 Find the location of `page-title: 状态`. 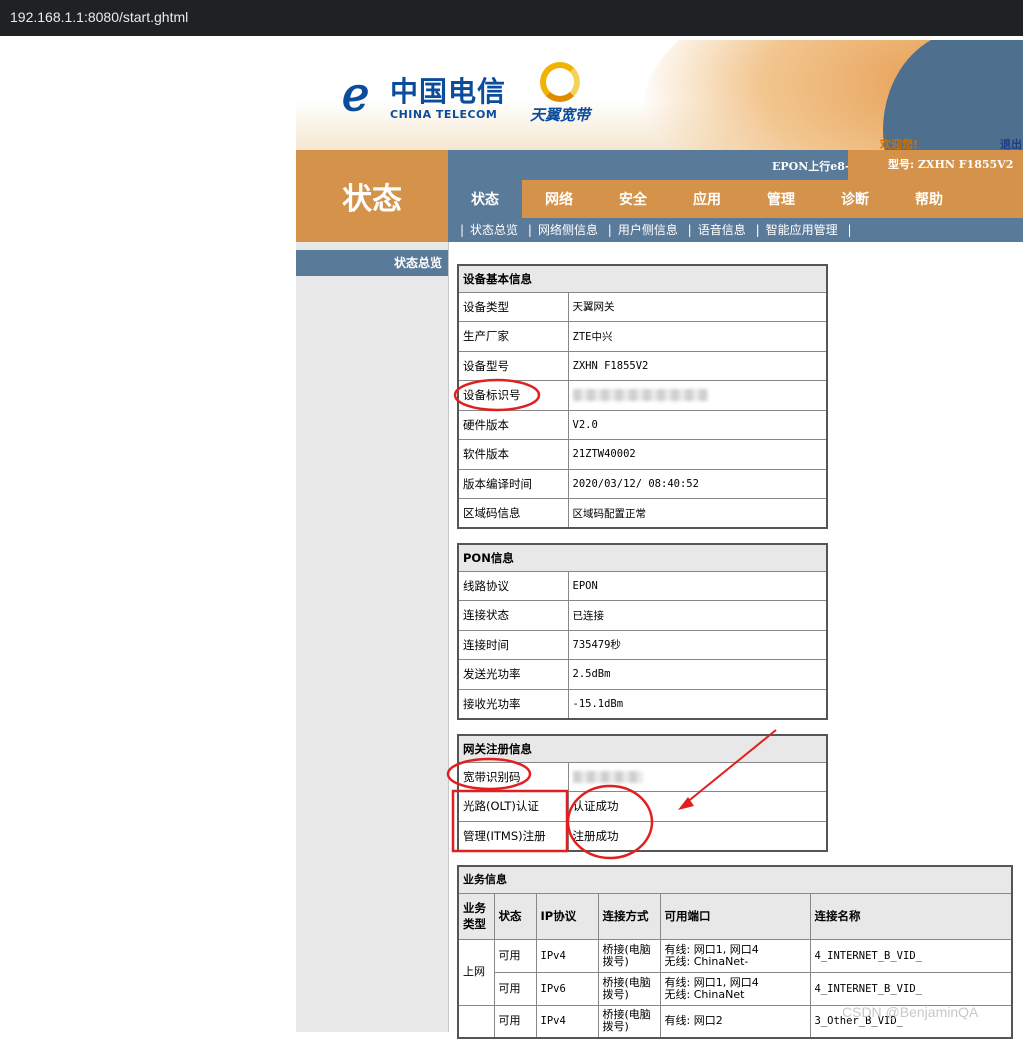

page-title: 状态 is located at coordinates (372, 199).